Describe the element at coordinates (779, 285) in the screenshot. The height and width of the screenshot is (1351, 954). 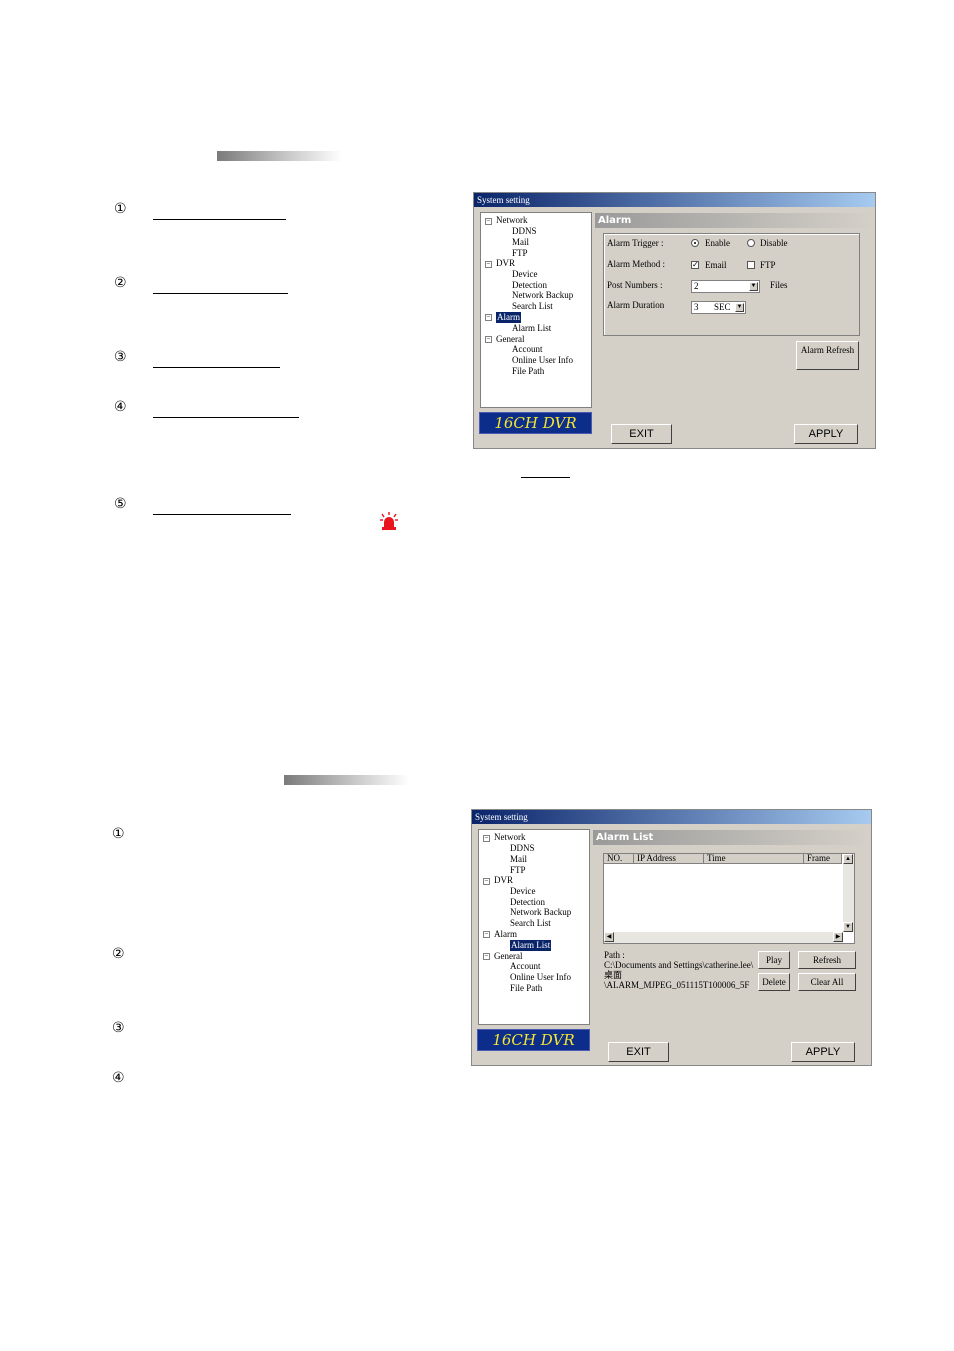
I see `files-label: Files` at that location.